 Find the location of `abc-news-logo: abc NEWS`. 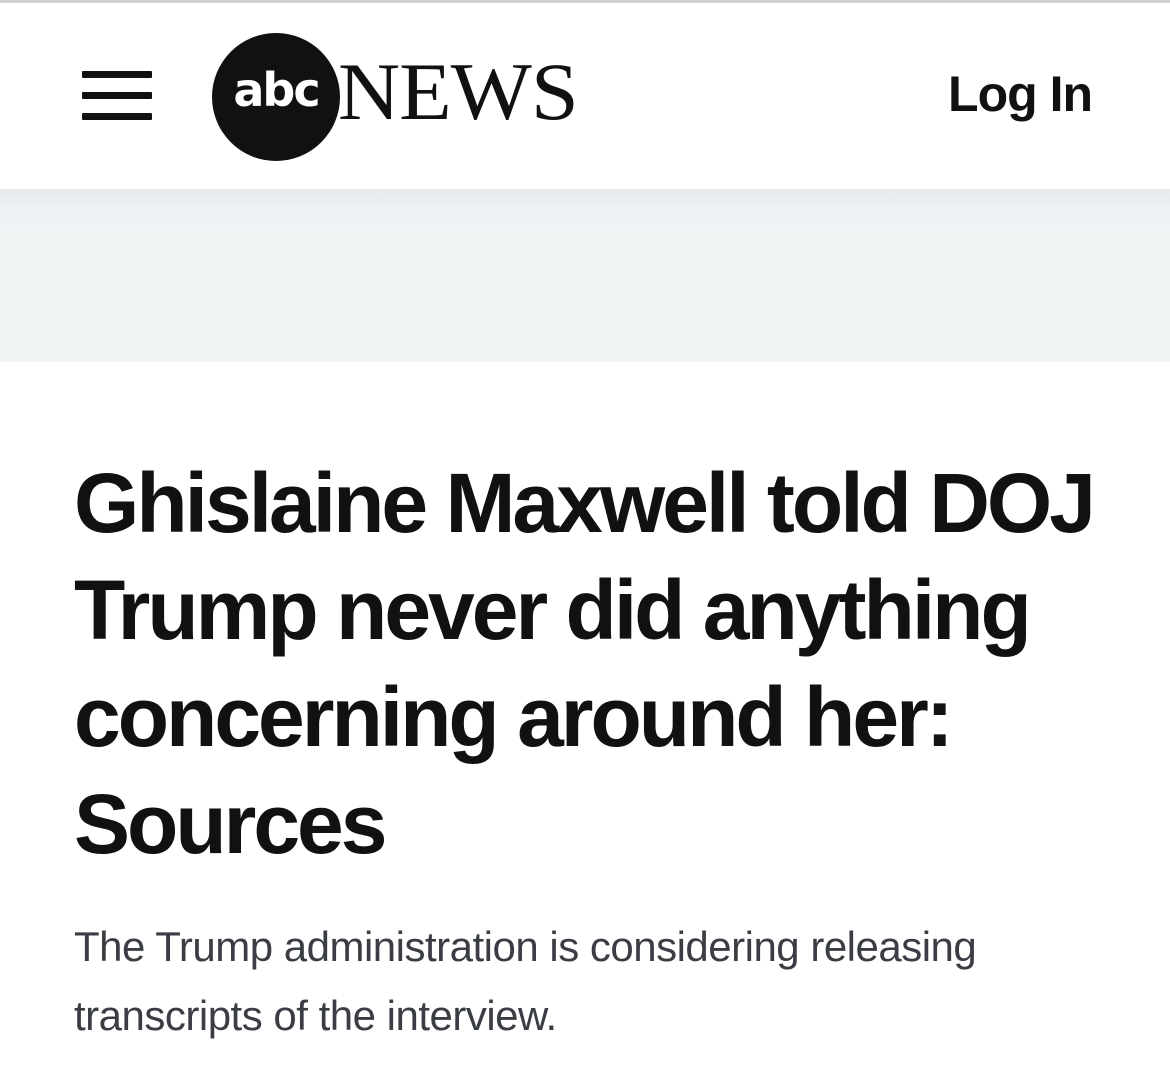

abc-news-logo: abc NEWS is located at coordinates (412, 98).